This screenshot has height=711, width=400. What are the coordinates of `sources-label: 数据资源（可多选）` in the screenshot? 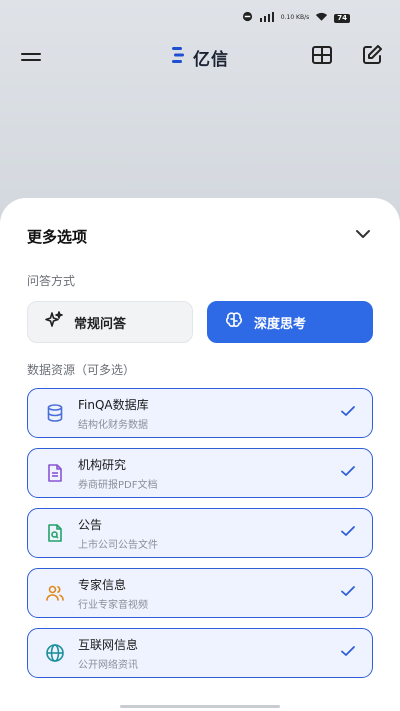 It's located at (81, 370).